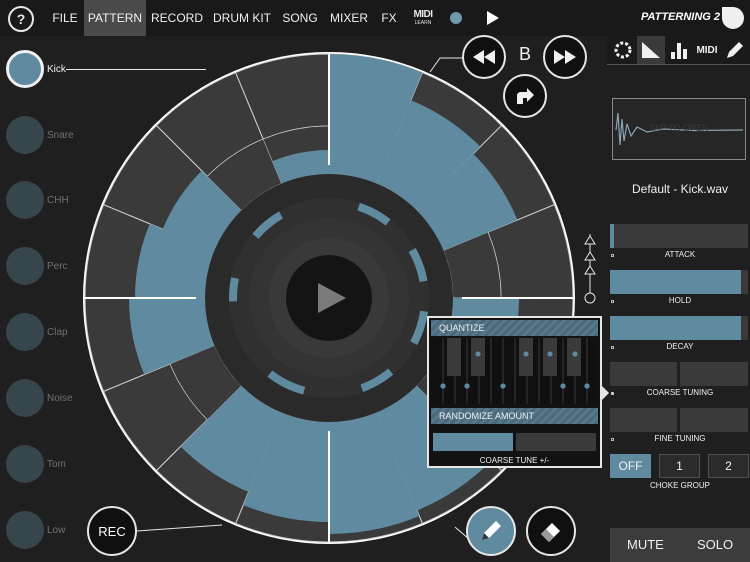  Describe the element at coordinates (645, 544) in the screenshot. I see `mute-button: MUTE` at that location.